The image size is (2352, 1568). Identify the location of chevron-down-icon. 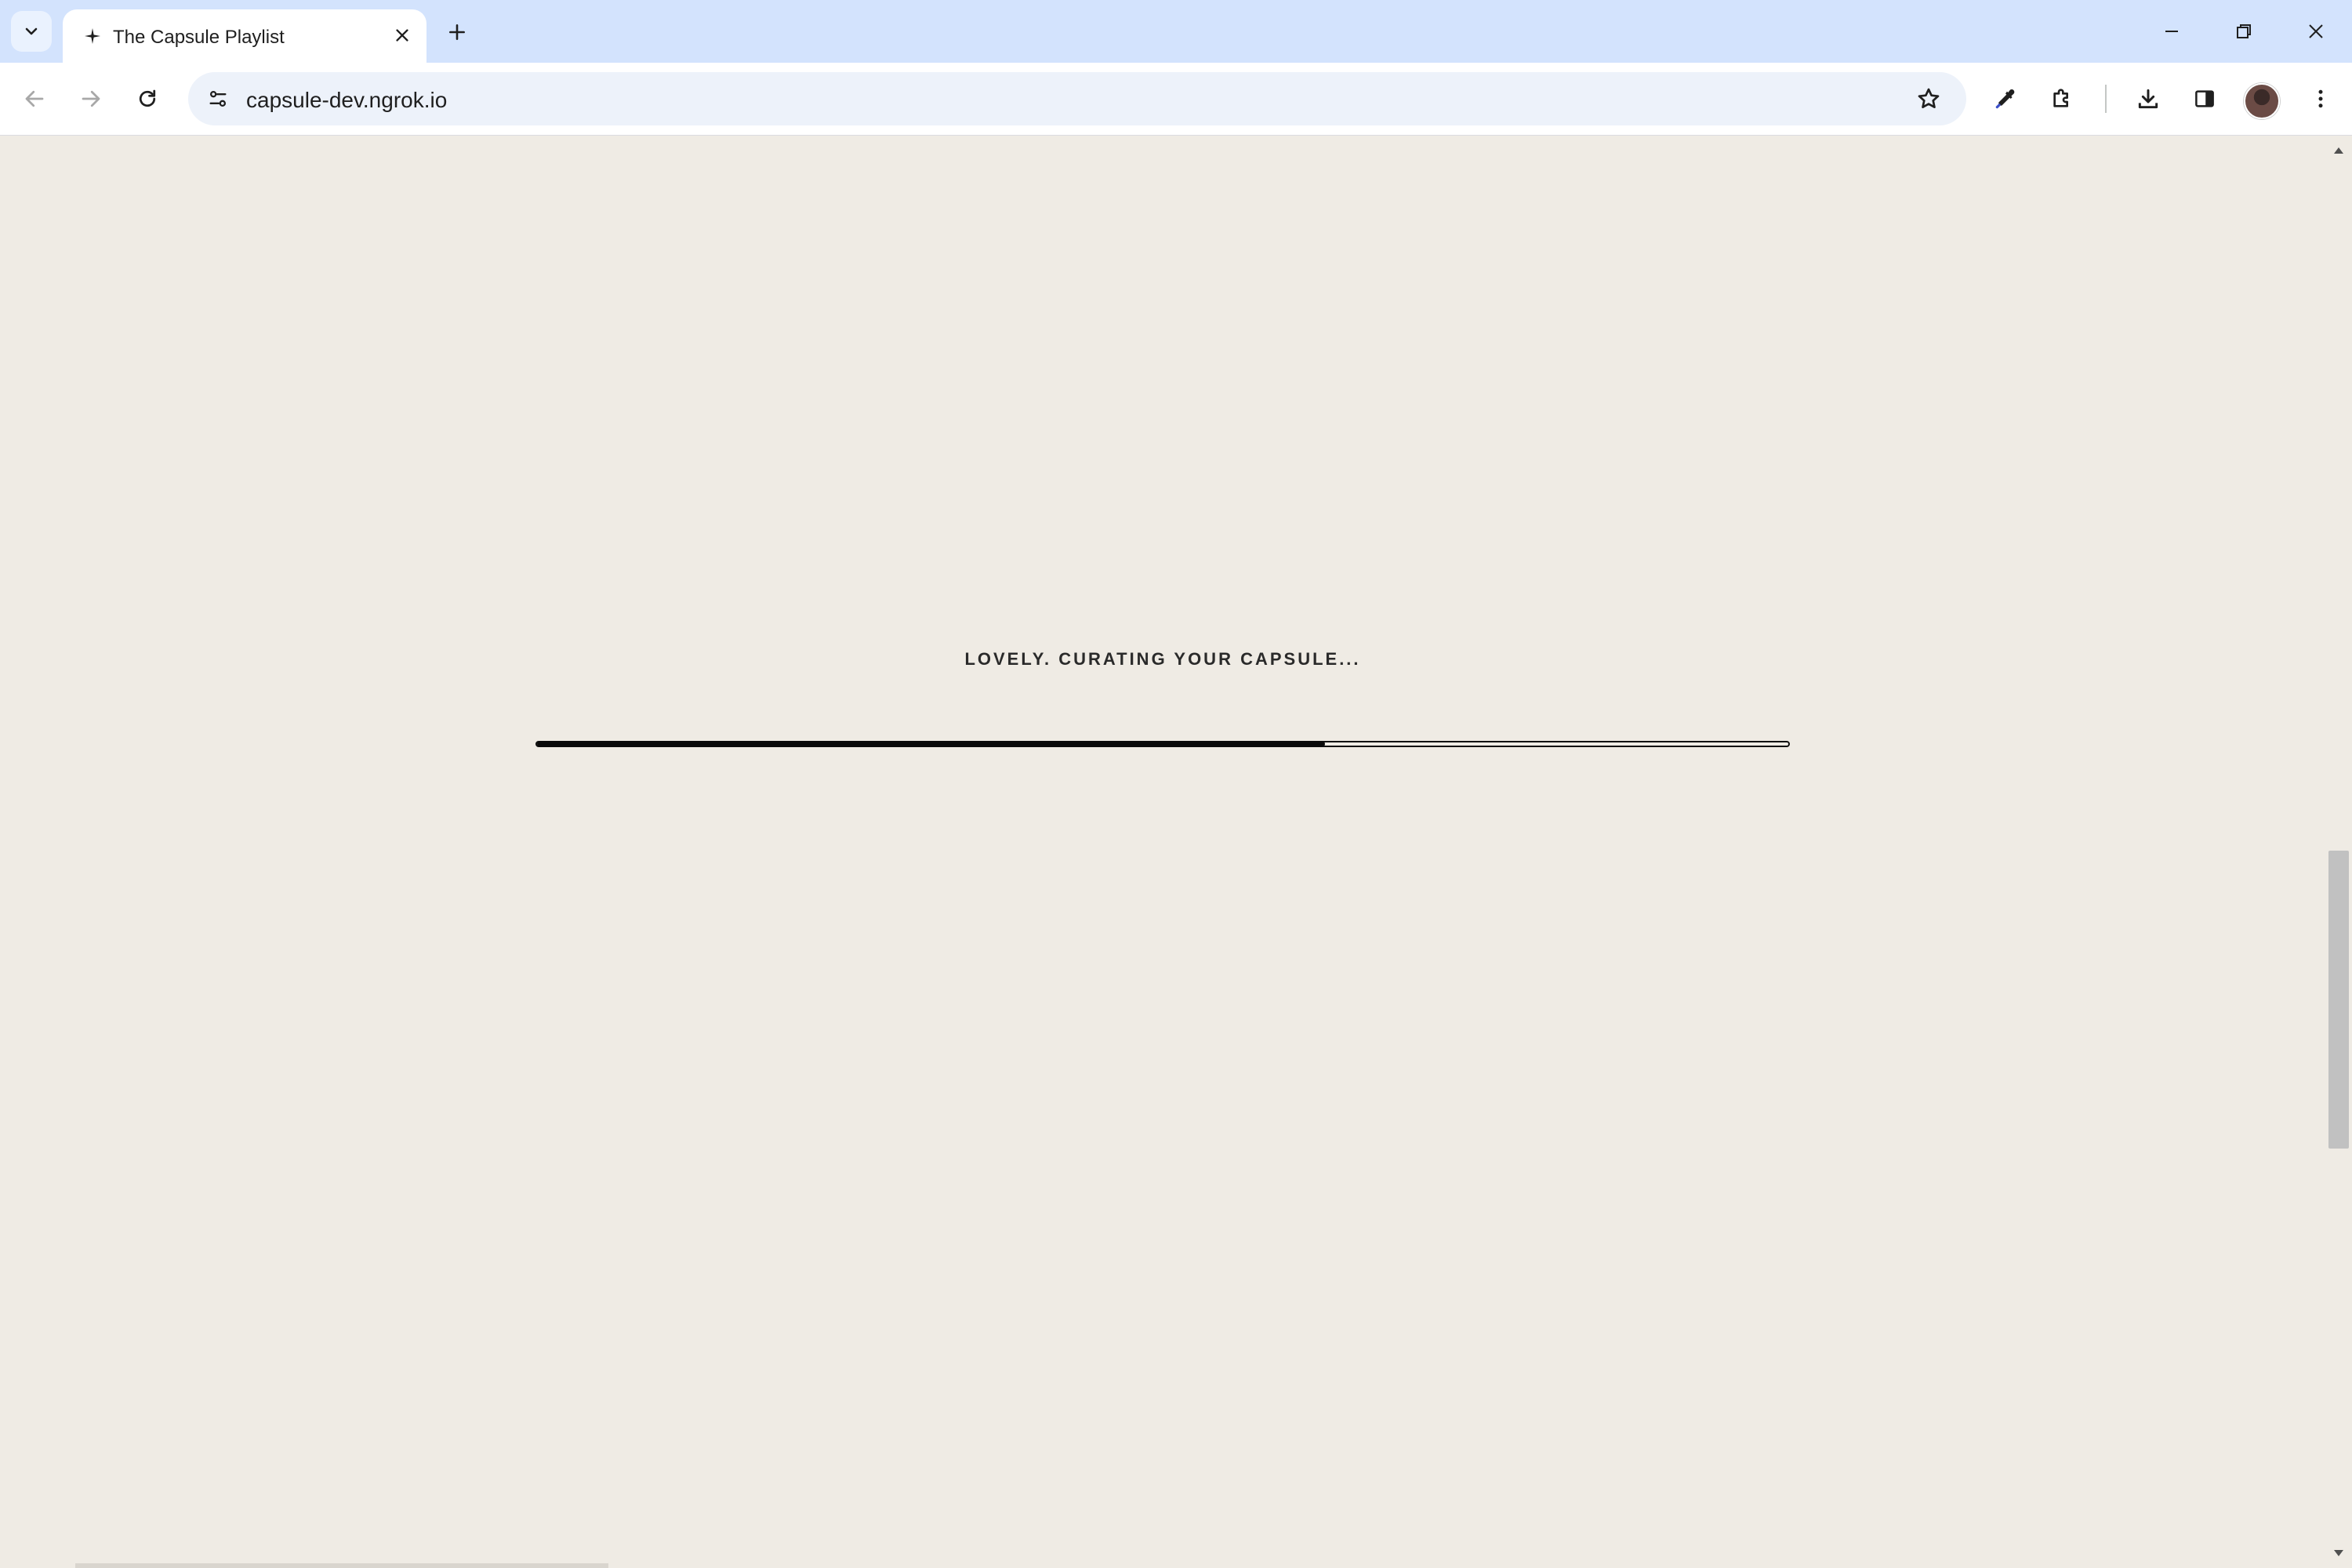
(32, 31).